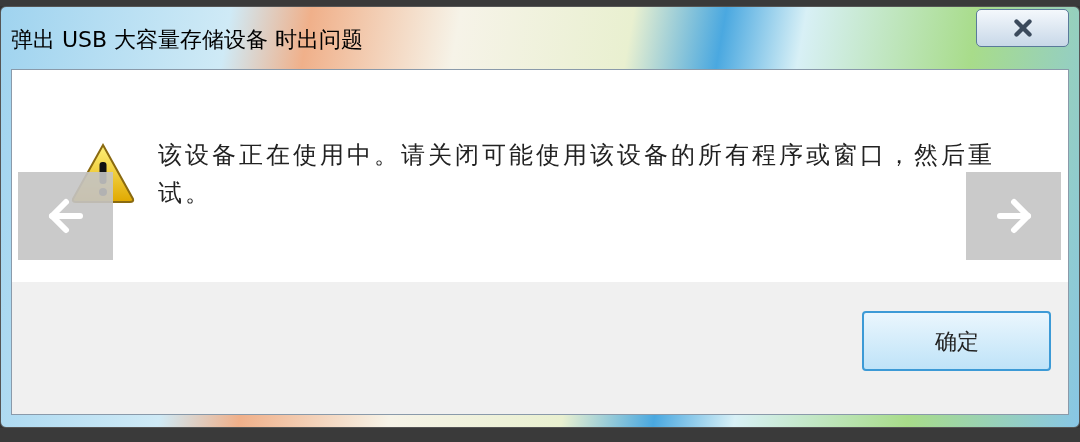  I want to click on close-button, so click(1022, 28).